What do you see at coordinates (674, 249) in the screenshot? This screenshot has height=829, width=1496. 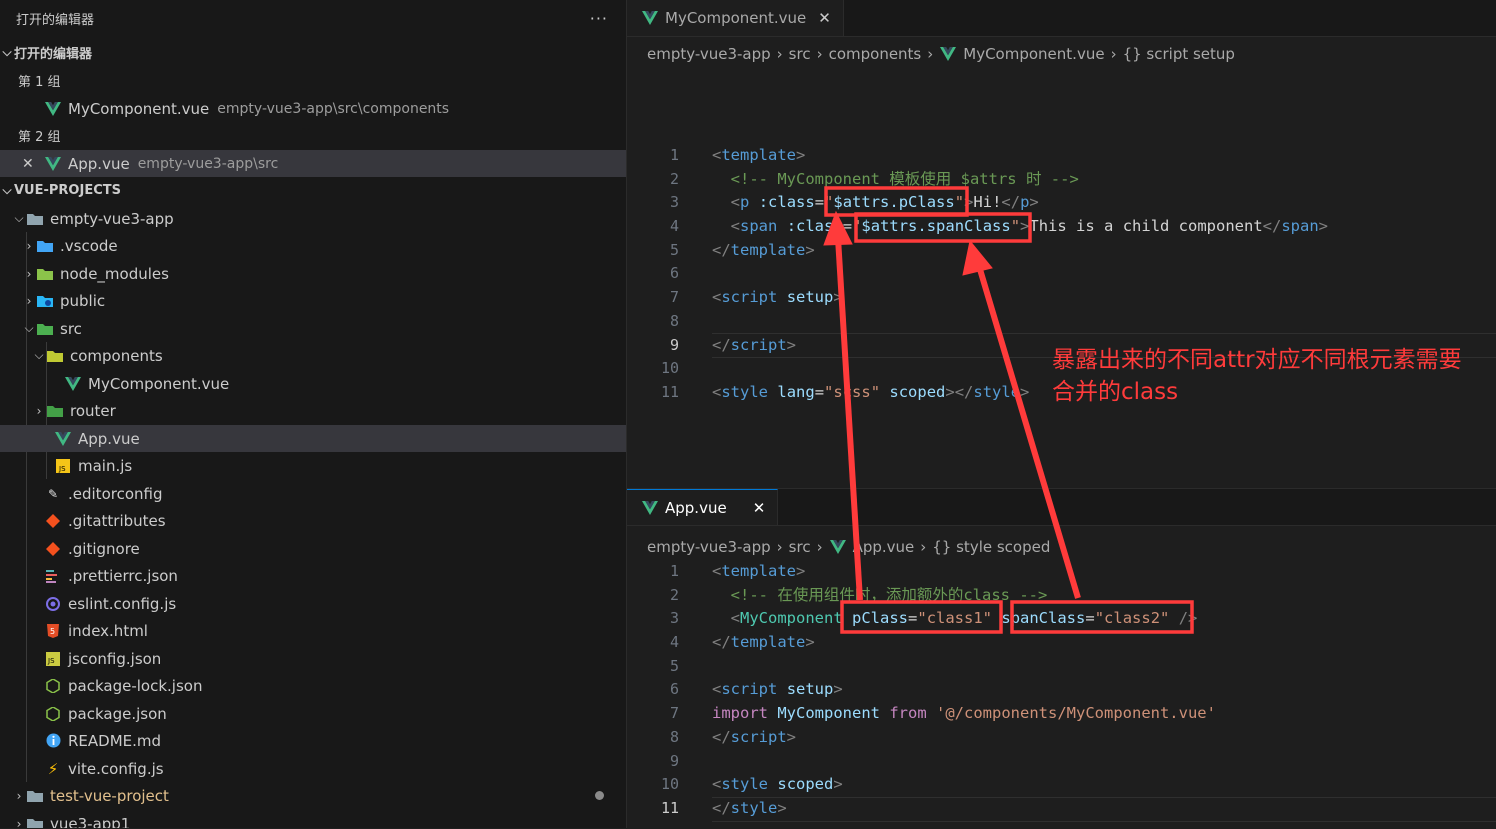 I see `line-number: 5` at bounding box center [674, 249].